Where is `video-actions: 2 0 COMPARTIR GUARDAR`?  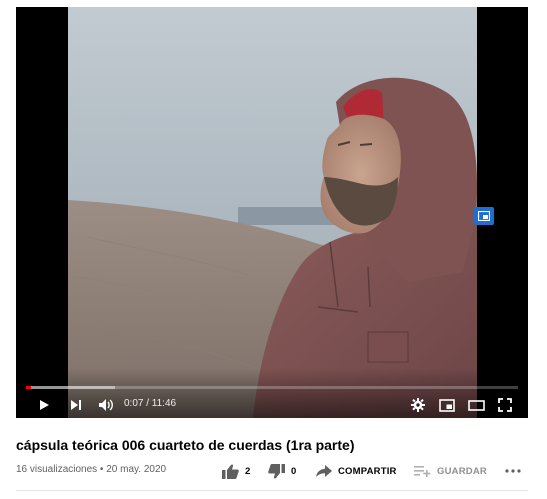 video-actions: 2 0 COMPARTIR GUARDAR is located at coordinates (273, 471).